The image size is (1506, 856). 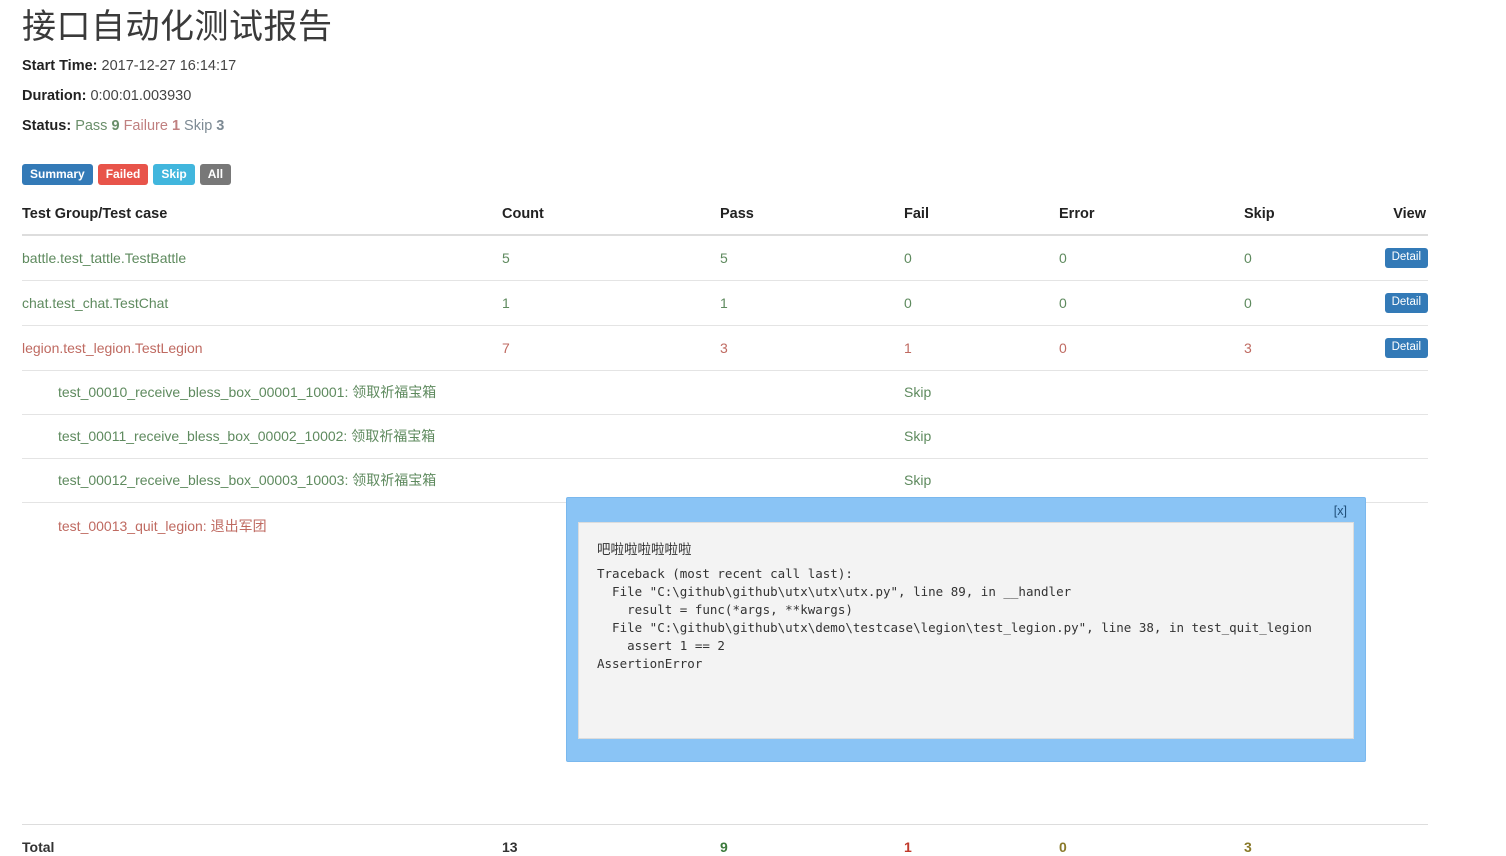 What do you see at coordinates (1340, 511) in the screenshot?
I see `close-icon: [x]` at bounding box center [1340, 511].